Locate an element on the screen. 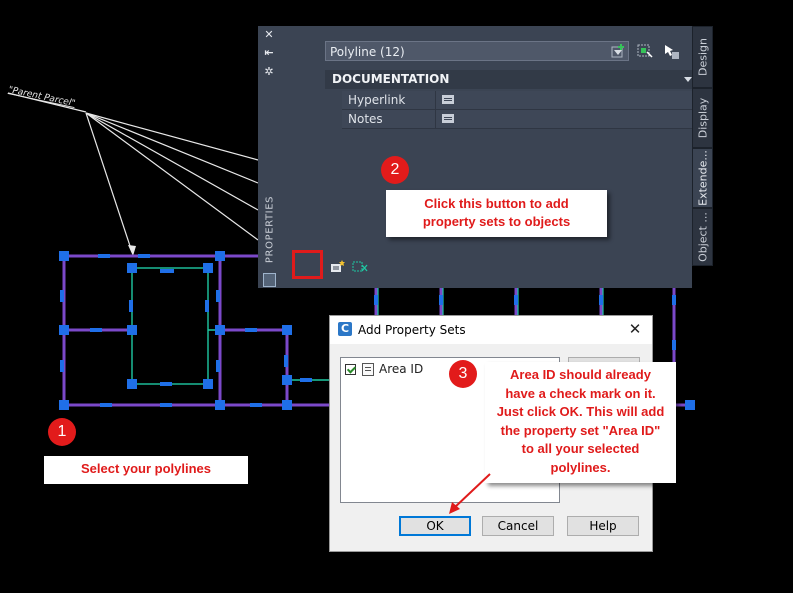  pickadd-icon is located at coordinates (672, 52).